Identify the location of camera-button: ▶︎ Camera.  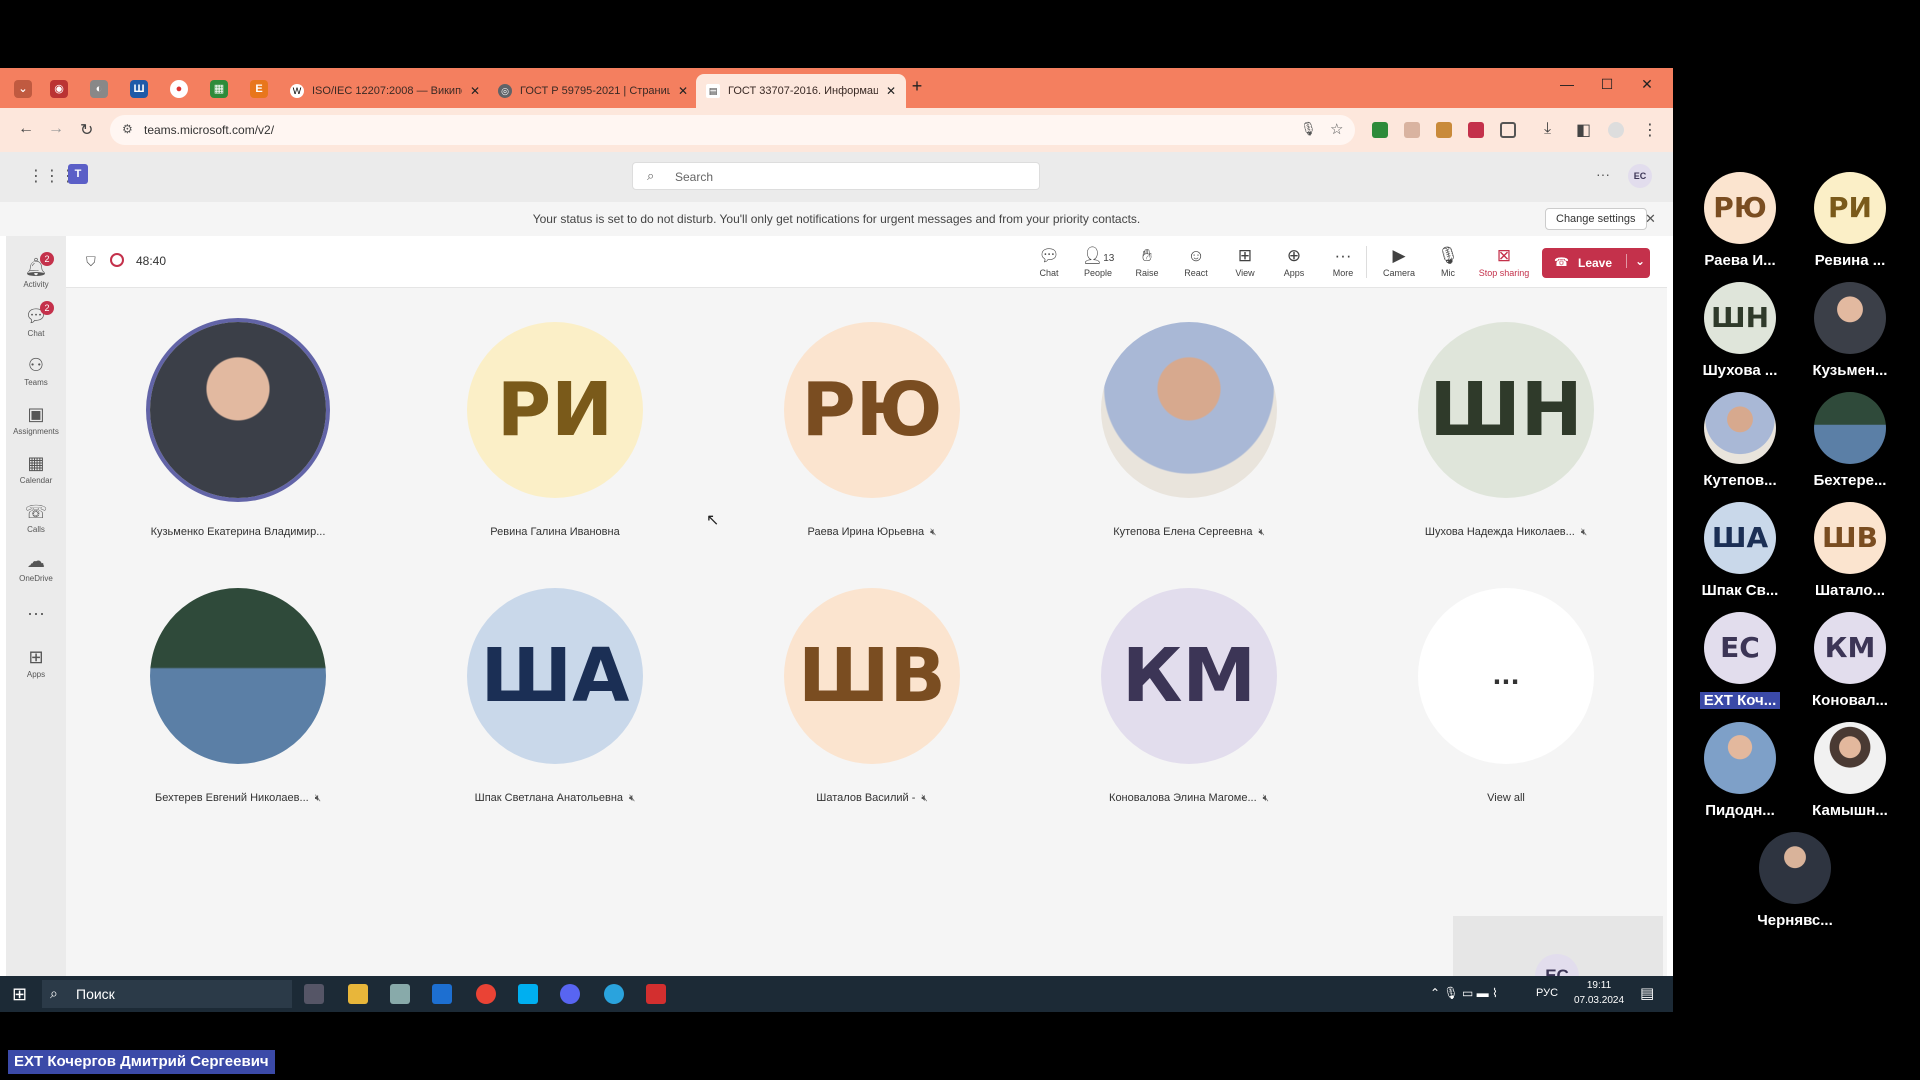
(1399, 262).